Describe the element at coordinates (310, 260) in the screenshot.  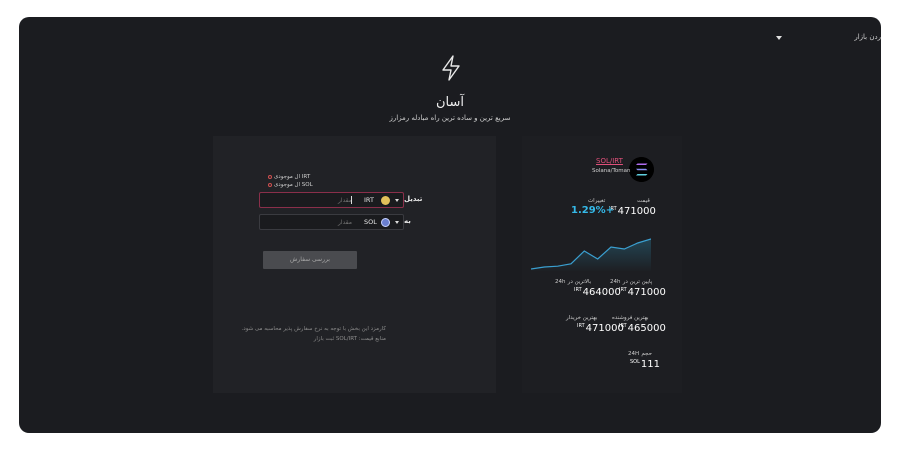
I see `review-order-button: بررسی سفارش` at that location.